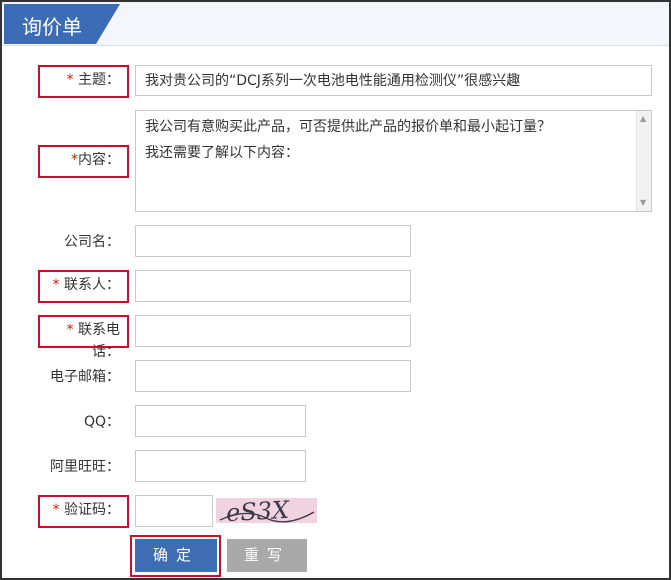 This screenshot has width=671, height=580. I want to click on contact-label: * 联系人：, so click(80, 285).